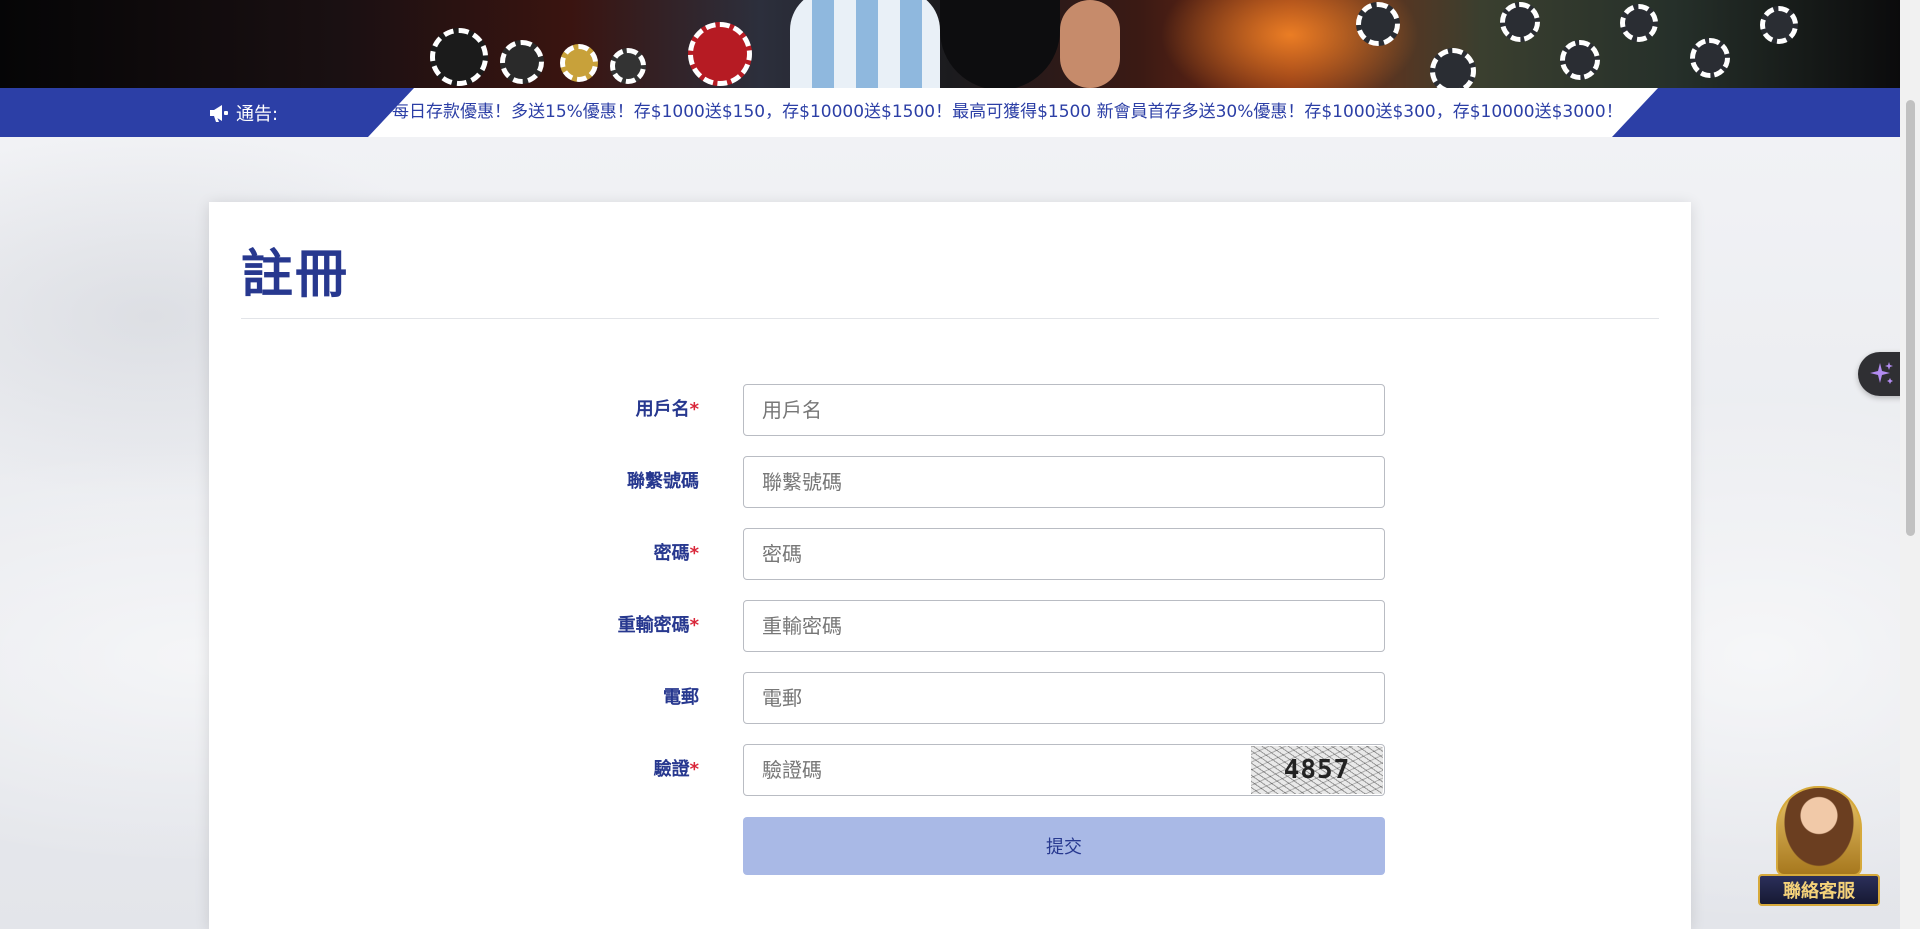 This screenshot has width=1920, height=929. Describe the element at coordinates (219, 113) in the screenshot. I see `megaphone-icon` at that location.